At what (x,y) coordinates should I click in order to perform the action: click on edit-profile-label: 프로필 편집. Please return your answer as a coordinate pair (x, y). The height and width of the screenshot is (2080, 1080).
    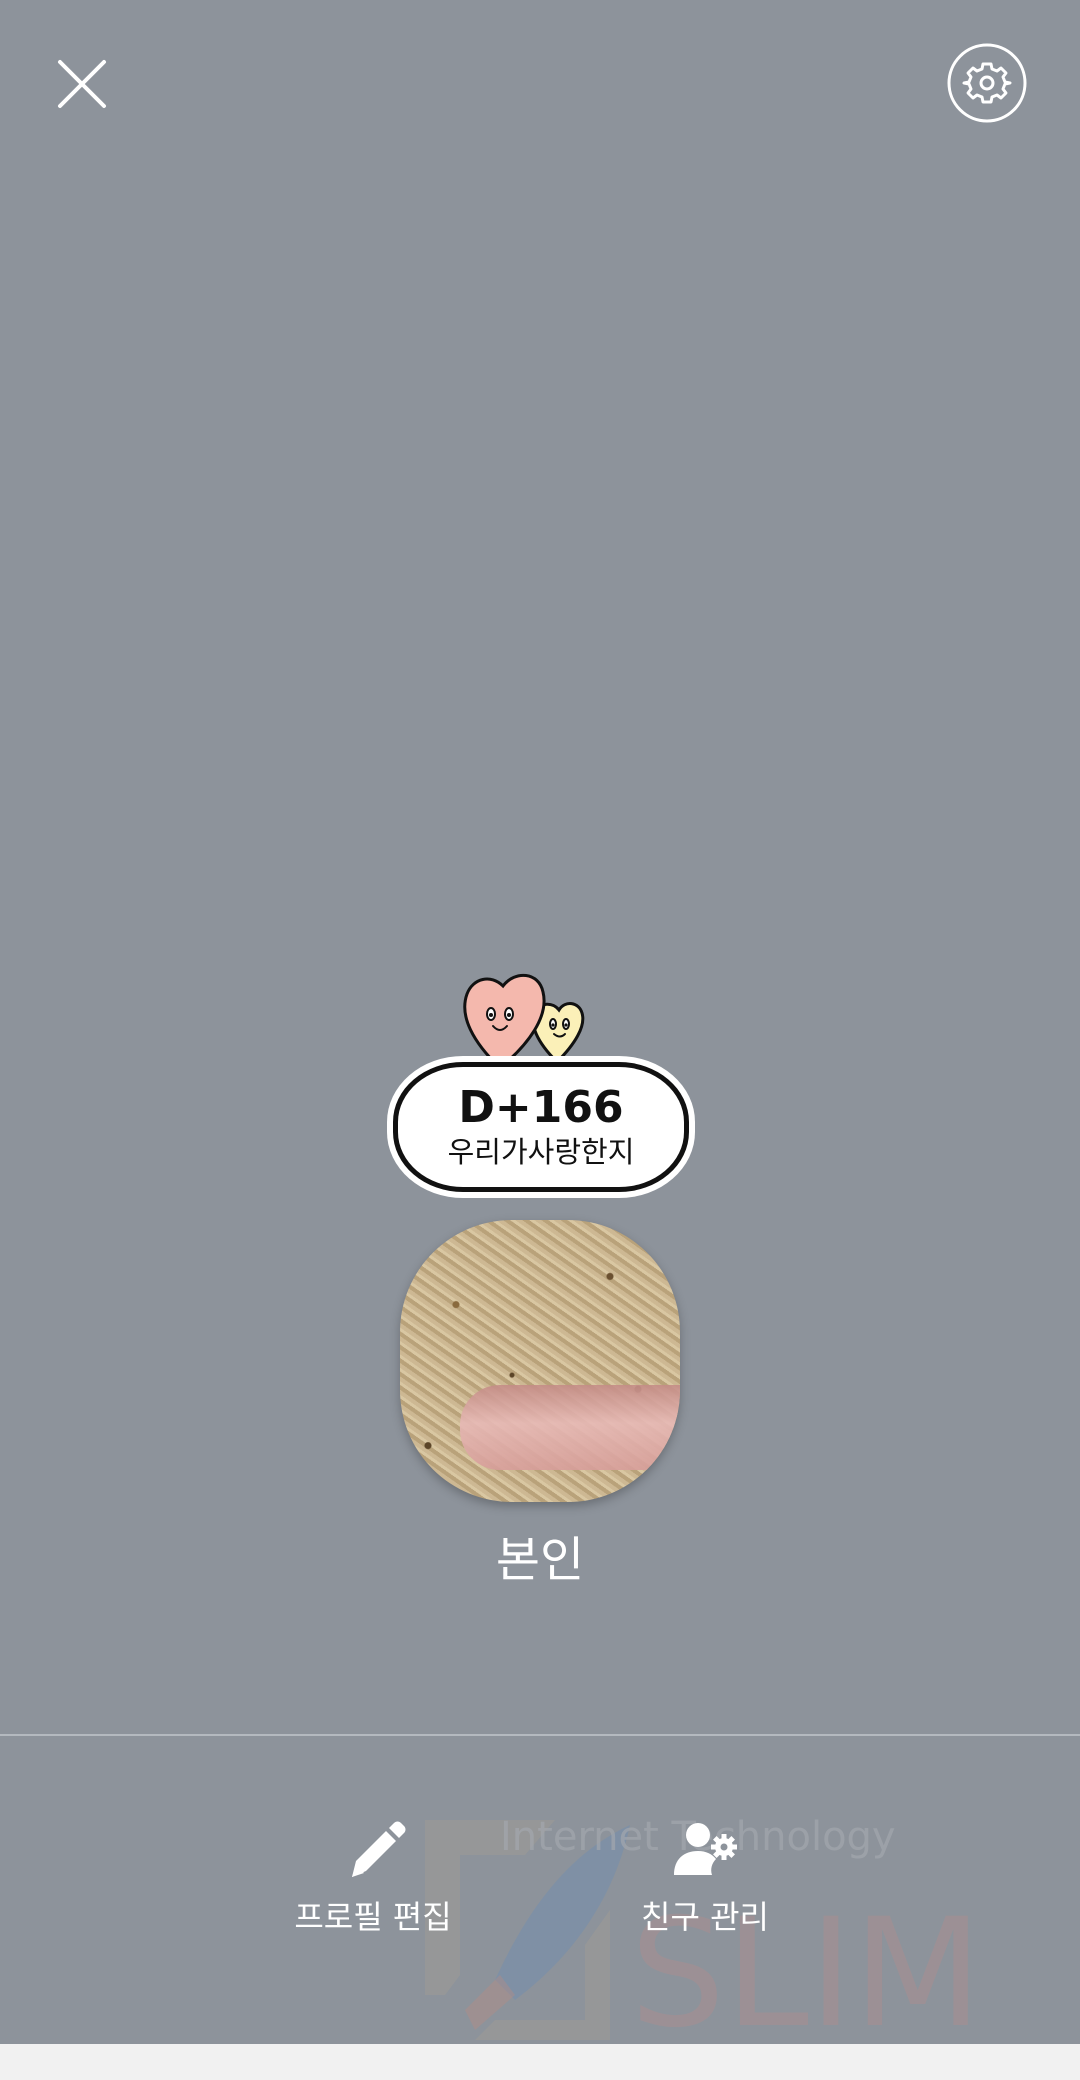
    Looking at the image, I should click on (373, 1917).